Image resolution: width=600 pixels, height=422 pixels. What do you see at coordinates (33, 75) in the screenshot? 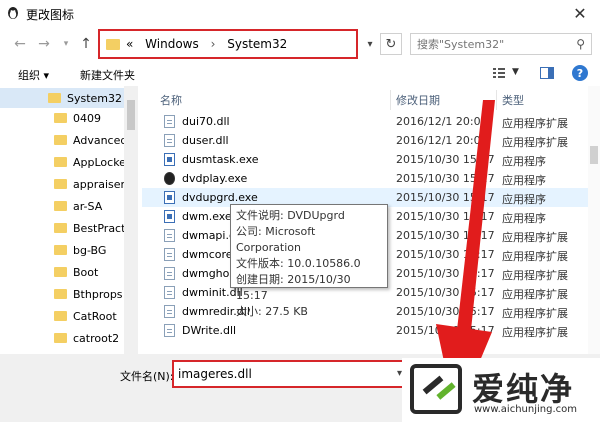
I see `organize-menu: 组织 ▾` at bounding box center [33, 75].